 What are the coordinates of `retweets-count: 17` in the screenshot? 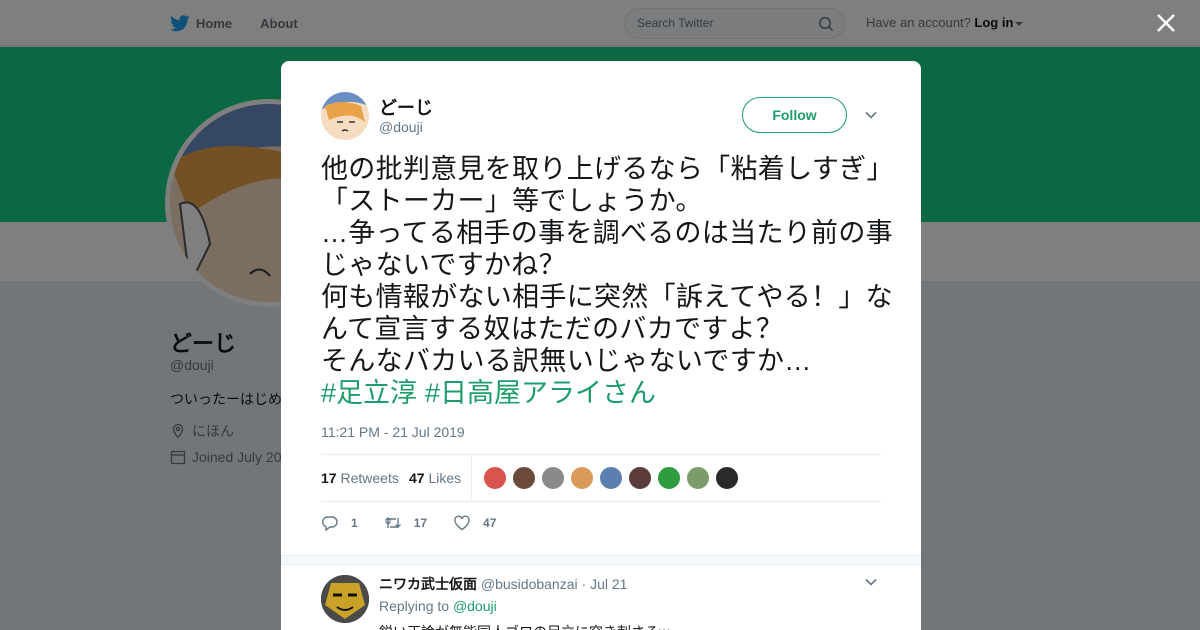 It's located at (329, 478).